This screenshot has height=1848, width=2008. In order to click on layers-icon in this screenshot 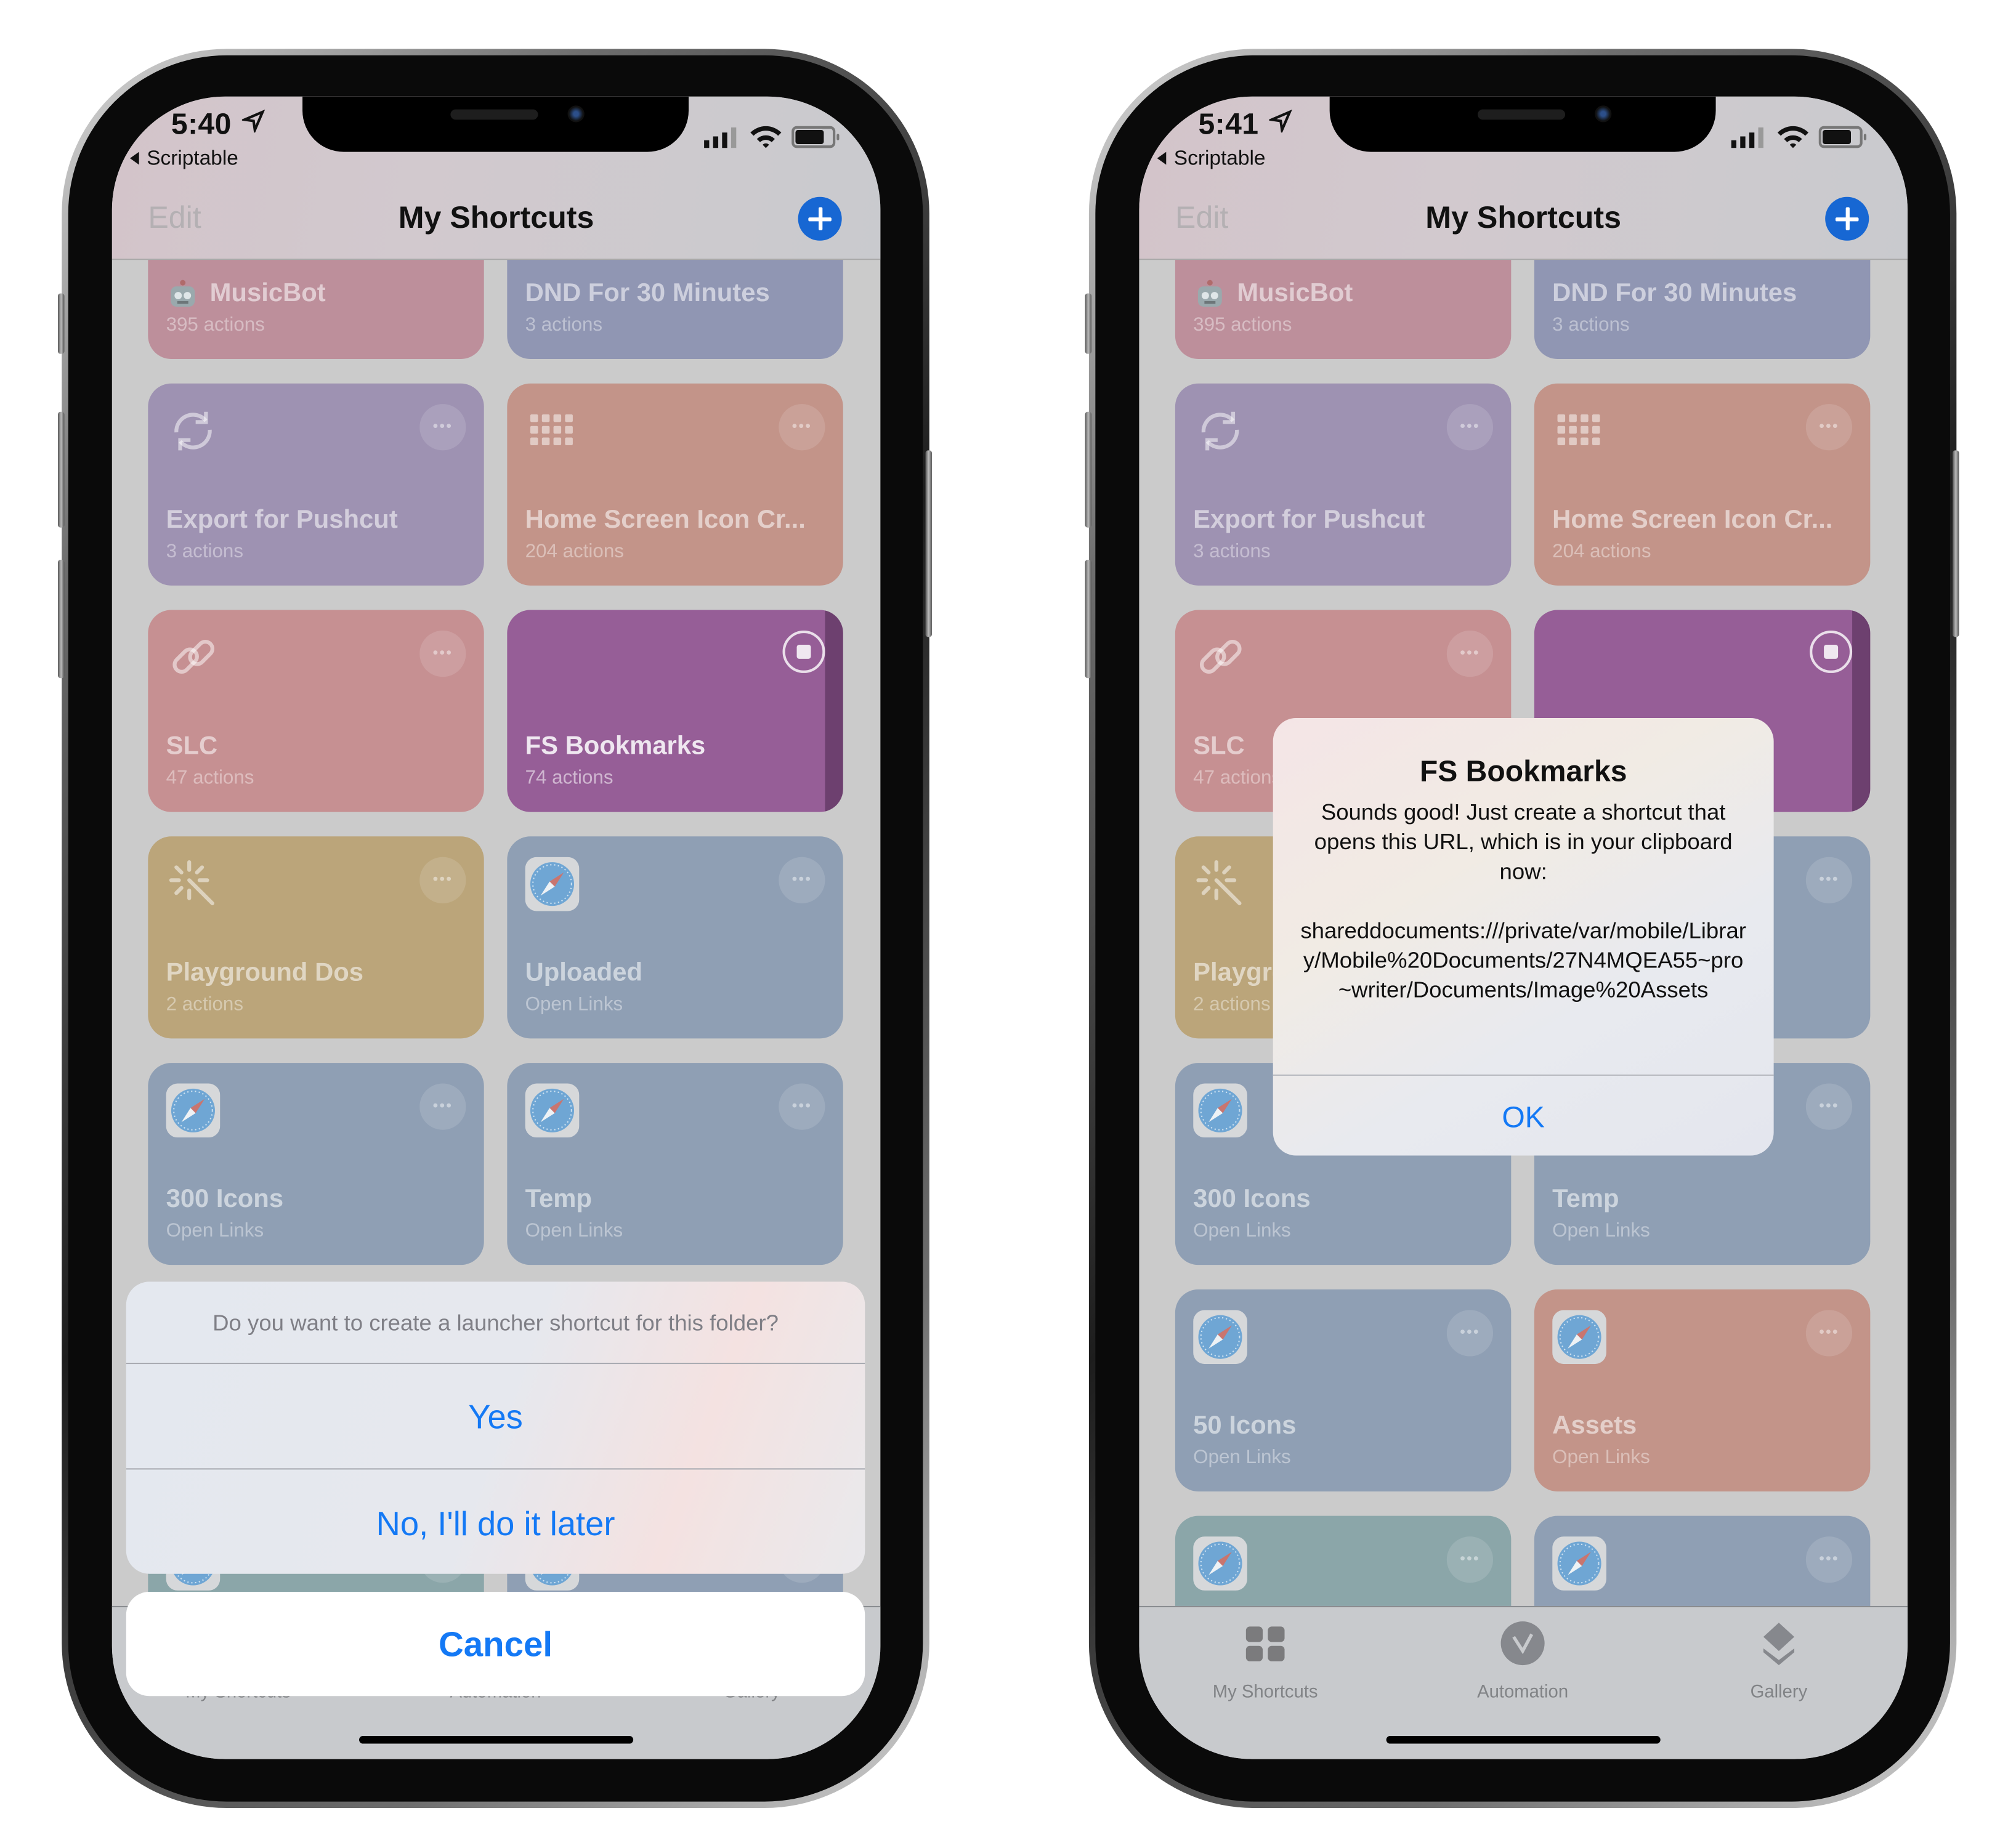, I will do `click(1779, 1646)`.